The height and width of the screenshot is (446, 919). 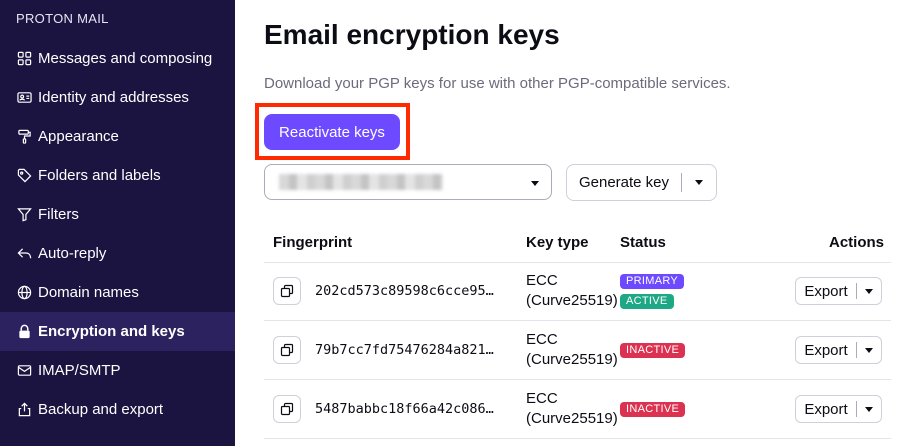 I want to click on globe-icon, so click(x=24, y=293).